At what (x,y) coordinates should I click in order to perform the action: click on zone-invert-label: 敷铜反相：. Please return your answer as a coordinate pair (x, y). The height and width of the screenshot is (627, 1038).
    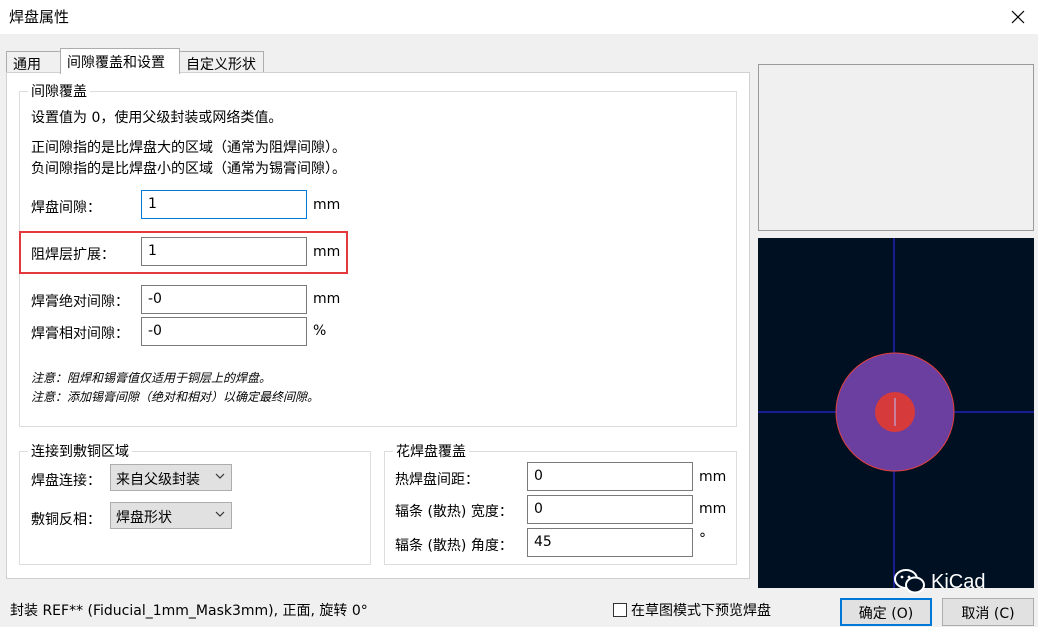
    Looking at the image, I should click on (66, 520).